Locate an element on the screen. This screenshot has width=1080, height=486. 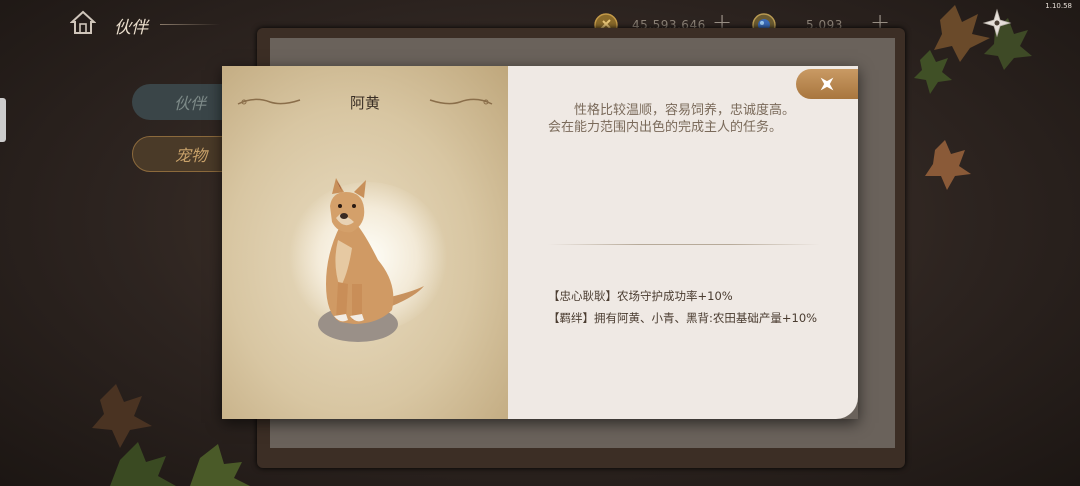
description-line-2: 会在能力范围内出色的完成主人的任务。 is located at coordinates (665, 127).